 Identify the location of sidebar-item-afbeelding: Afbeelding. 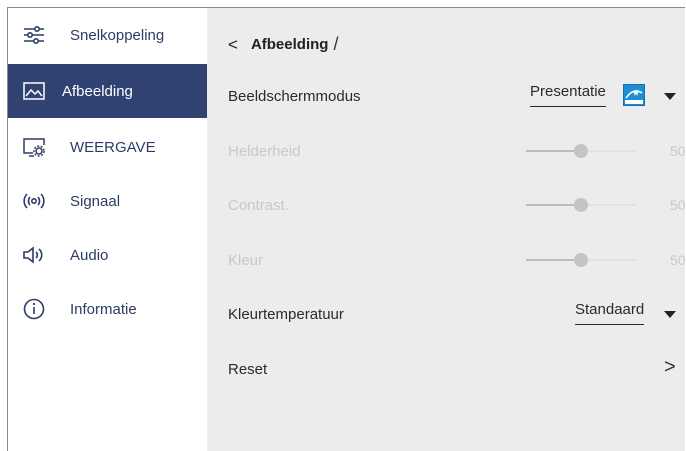
(107, 91).